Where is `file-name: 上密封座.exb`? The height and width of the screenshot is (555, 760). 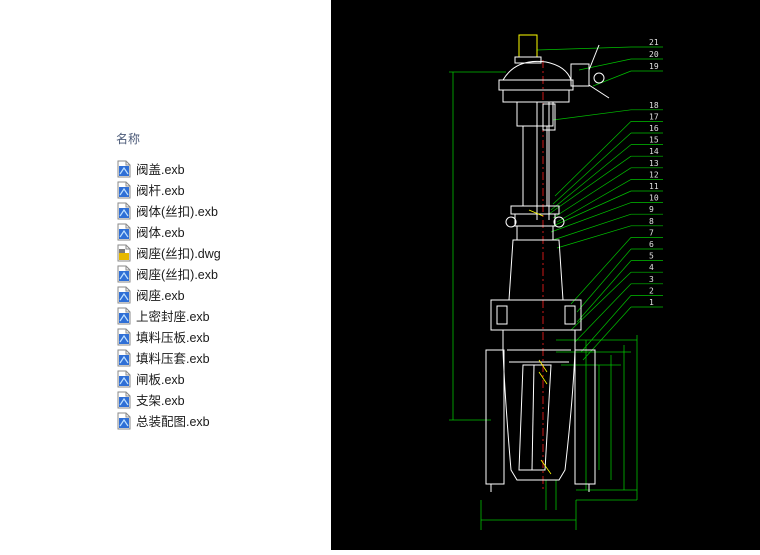 file-name: 上密封座.exb is located at coordinates (173, 317).